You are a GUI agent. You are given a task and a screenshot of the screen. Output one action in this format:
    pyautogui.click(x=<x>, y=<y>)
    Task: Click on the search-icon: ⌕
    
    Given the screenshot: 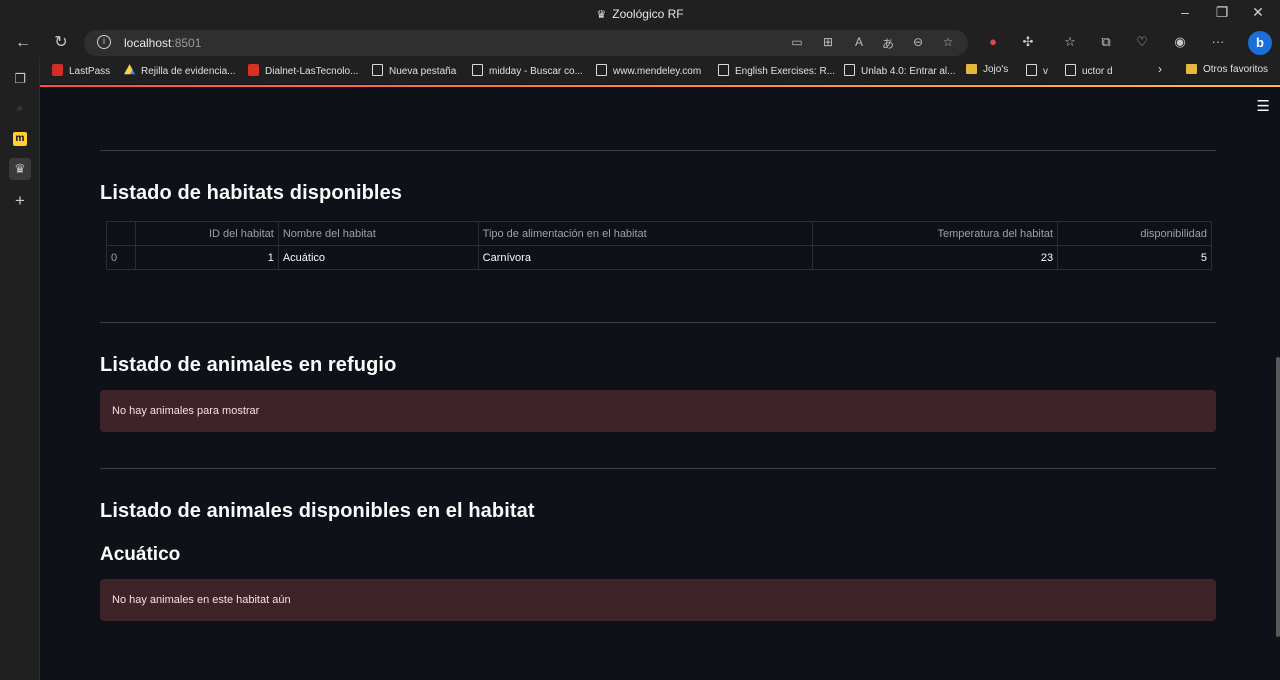 What is the action you would take?
    pyautogui.click(x=20, y=109)
    